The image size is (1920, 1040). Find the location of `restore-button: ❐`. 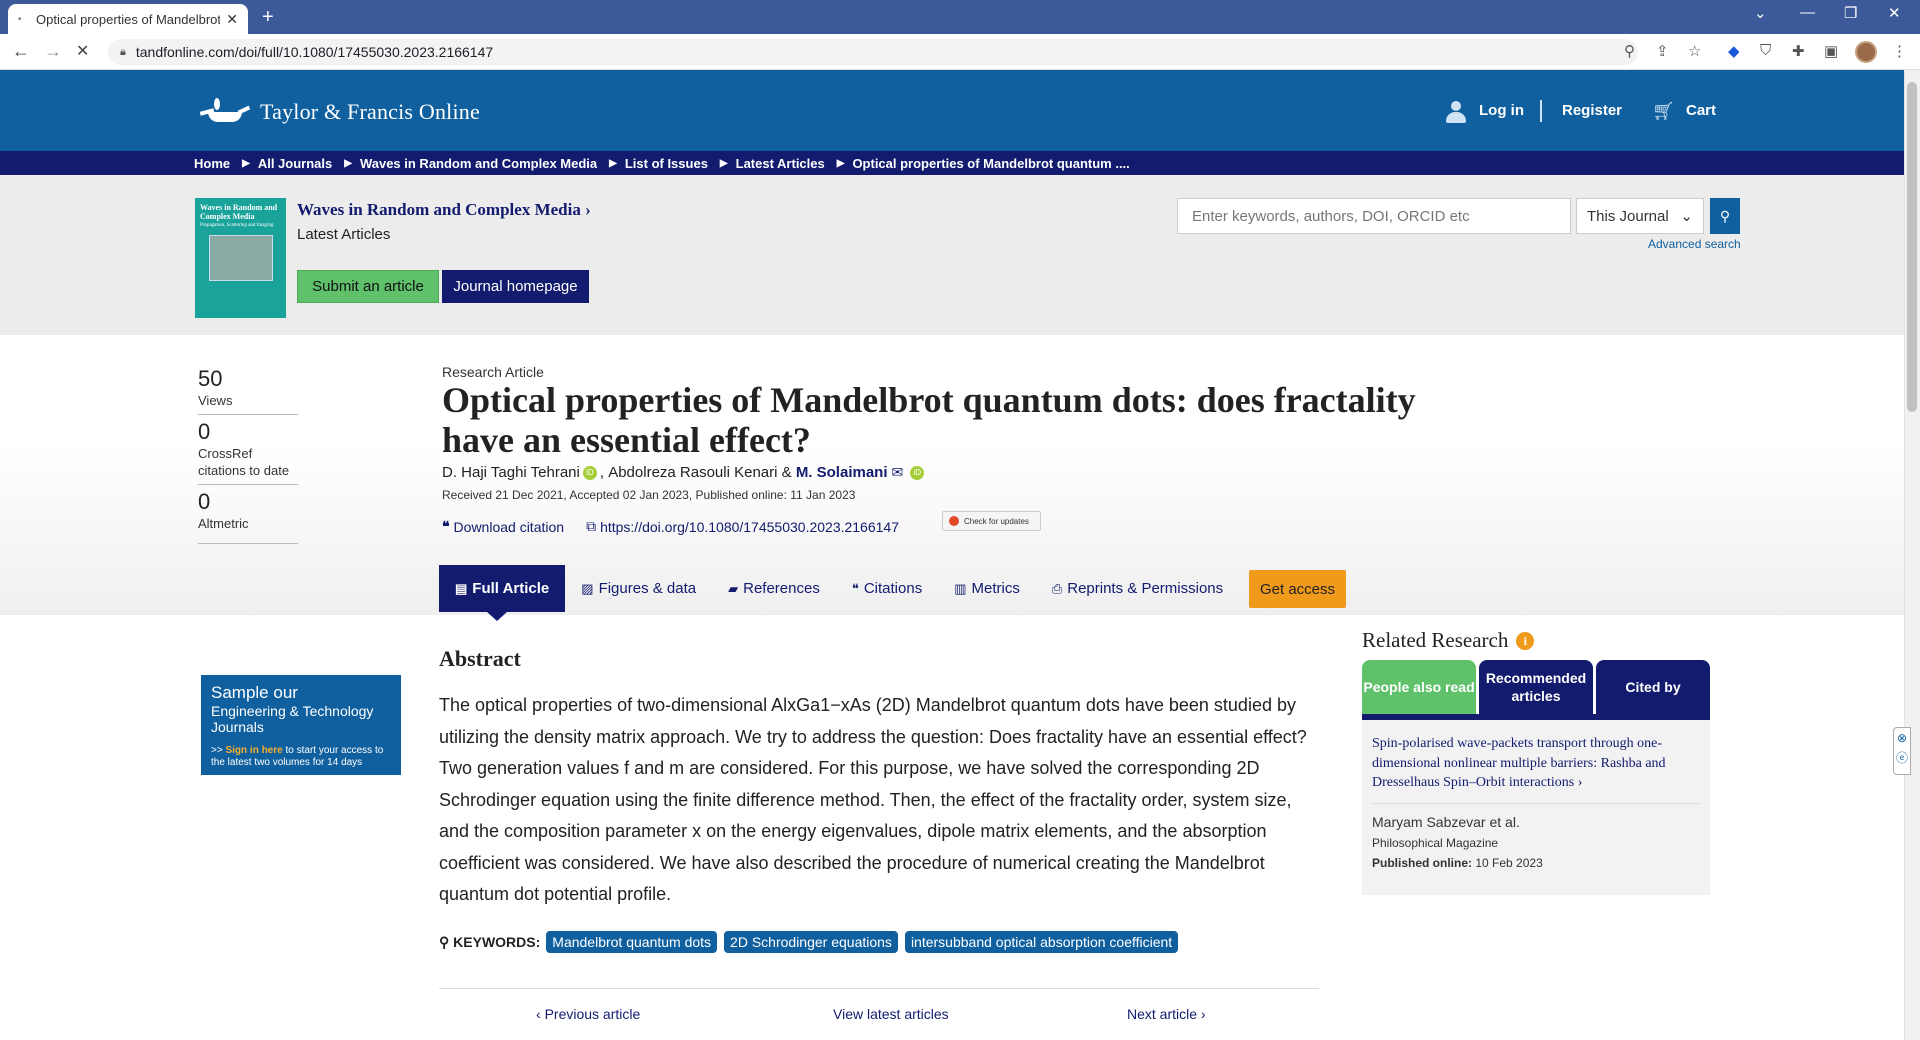

restore-button: ❐ is located at coordinates (1850, 13).